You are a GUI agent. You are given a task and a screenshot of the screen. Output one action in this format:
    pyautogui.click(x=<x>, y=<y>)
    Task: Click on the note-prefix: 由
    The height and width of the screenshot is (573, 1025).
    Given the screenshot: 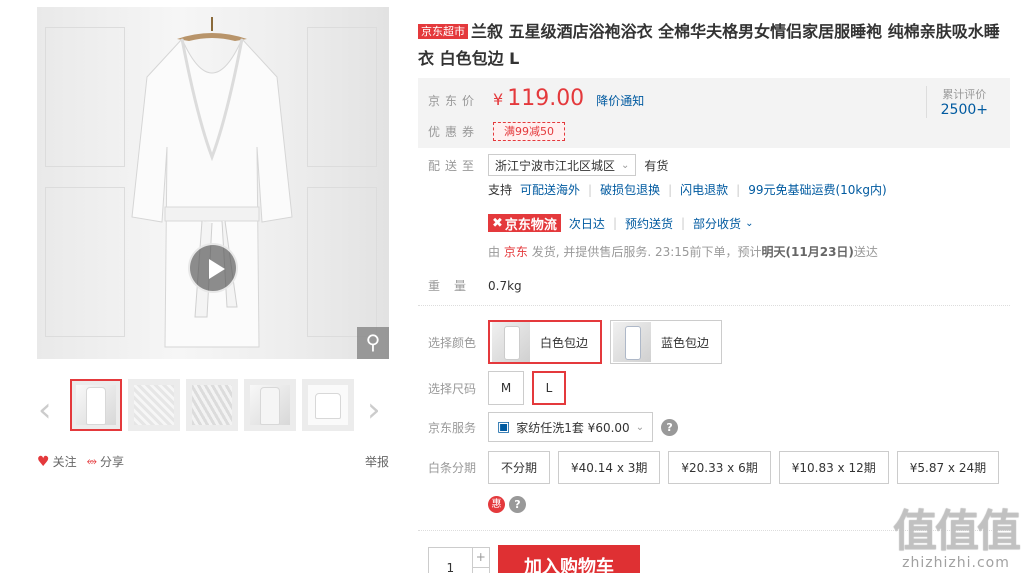 What is the action you would take?
    pyautogui.click(x=494, y=252)
    